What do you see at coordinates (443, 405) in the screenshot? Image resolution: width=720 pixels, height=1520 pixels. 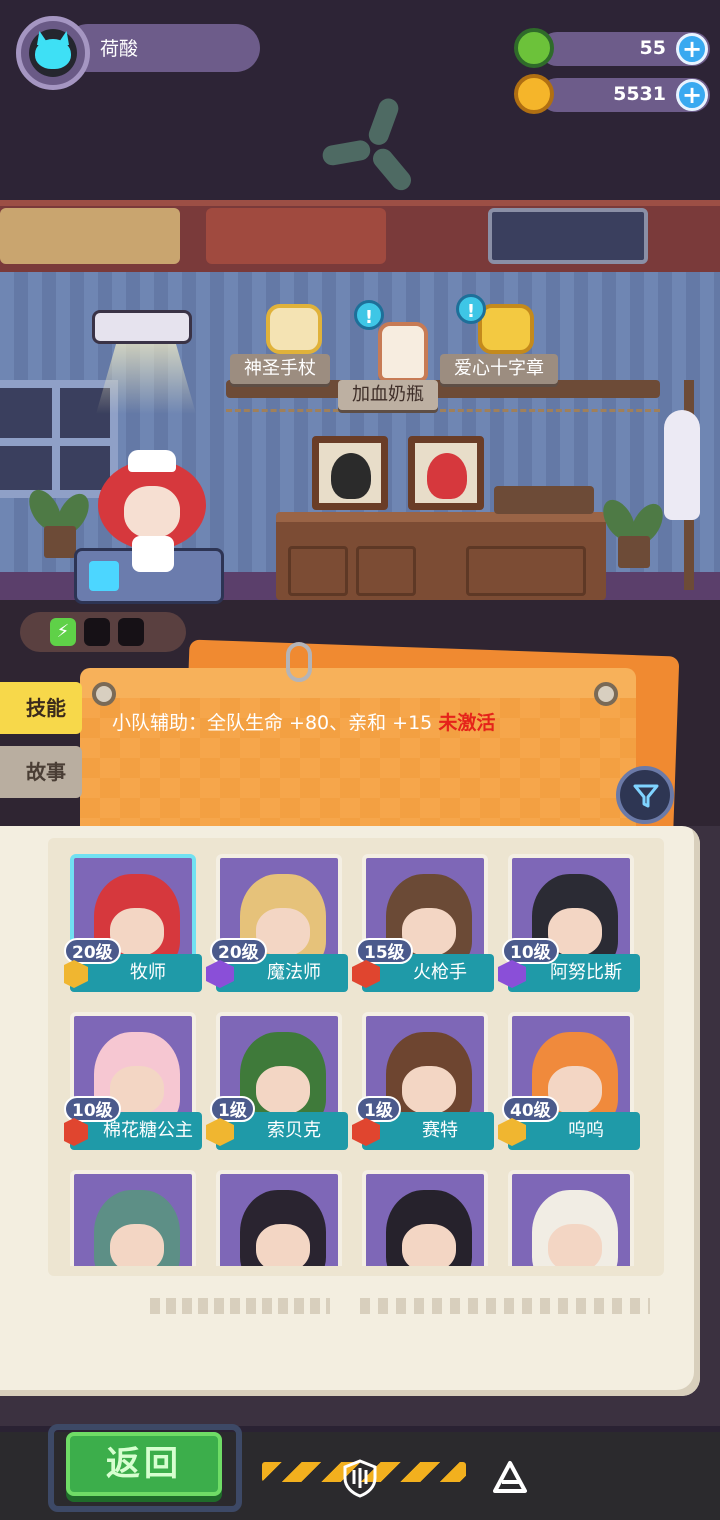 I see `shelf-rope` at bounding box center [443, 405].